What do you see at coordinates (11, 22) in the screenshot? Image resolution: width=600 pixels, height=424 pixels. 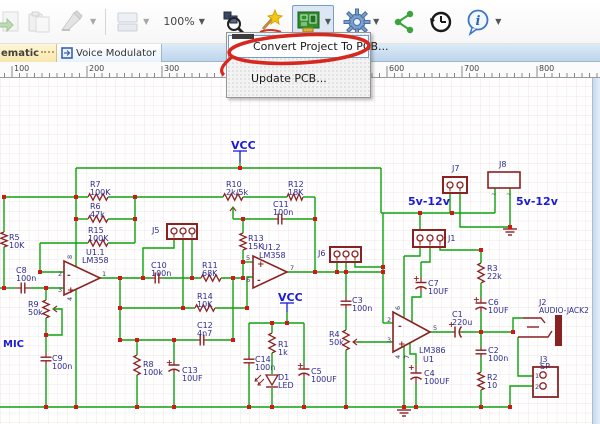 I see `import-button` at bounding box center [11, 22].